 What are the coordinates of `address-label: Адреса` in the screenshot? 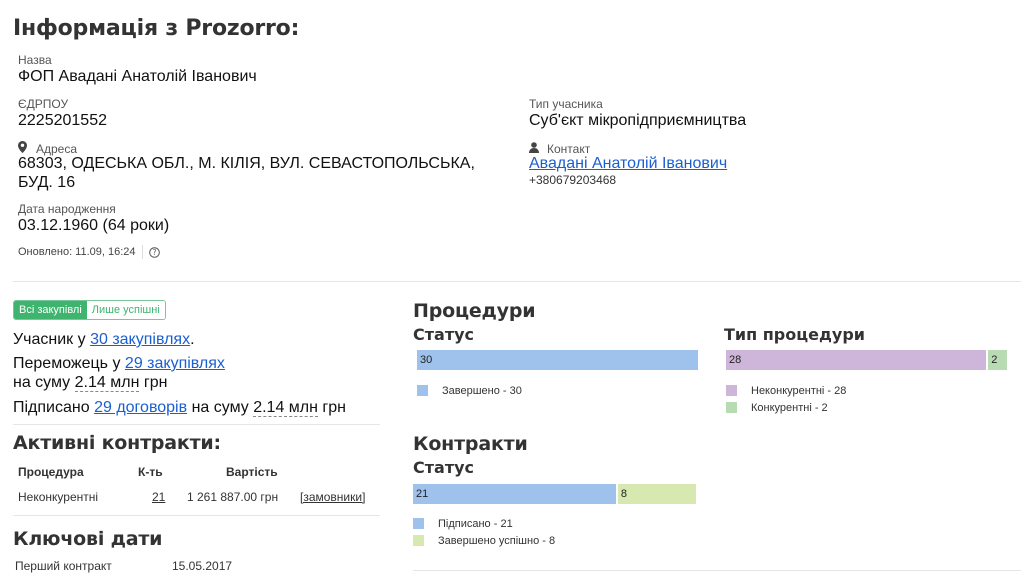 It's located at (57, 149).